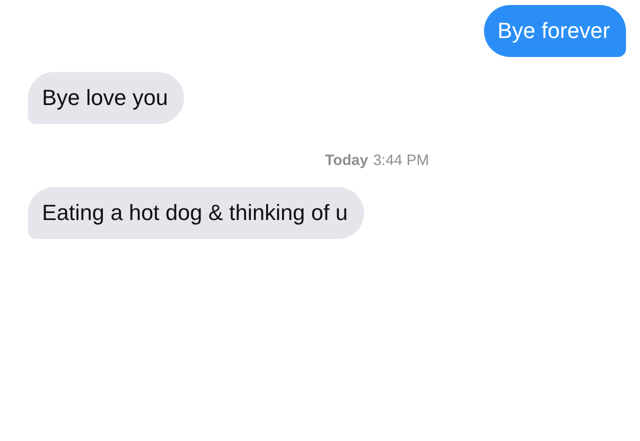  What do you see at coordinates (106, 98) in the screenshot?
I see `received-message-bubble: Bye love you` at bounding box center [106, 98].